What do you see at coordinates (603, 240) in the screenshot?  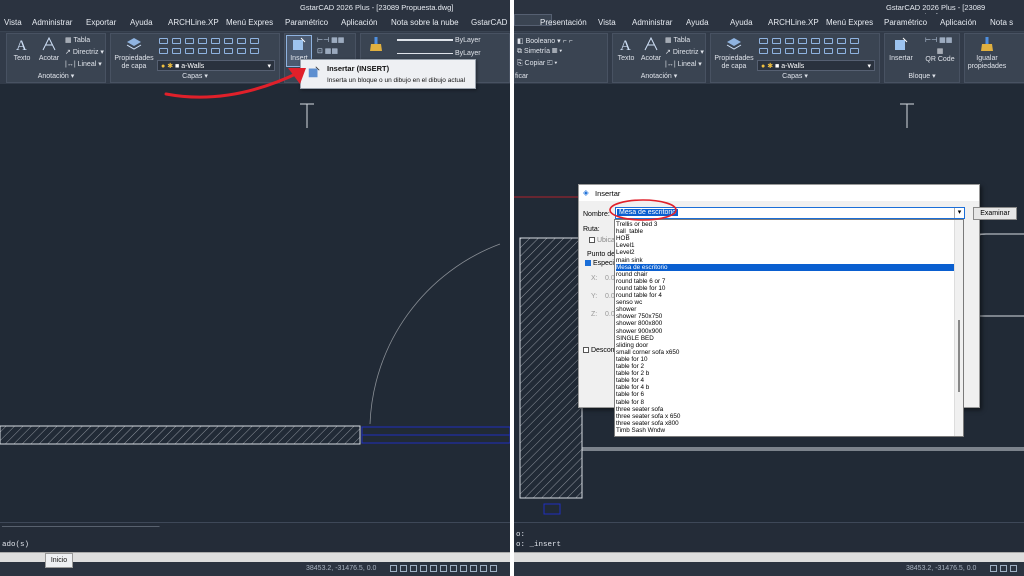 I see `locate-checkbox: Ubicar` at bounding box center [603, 240].